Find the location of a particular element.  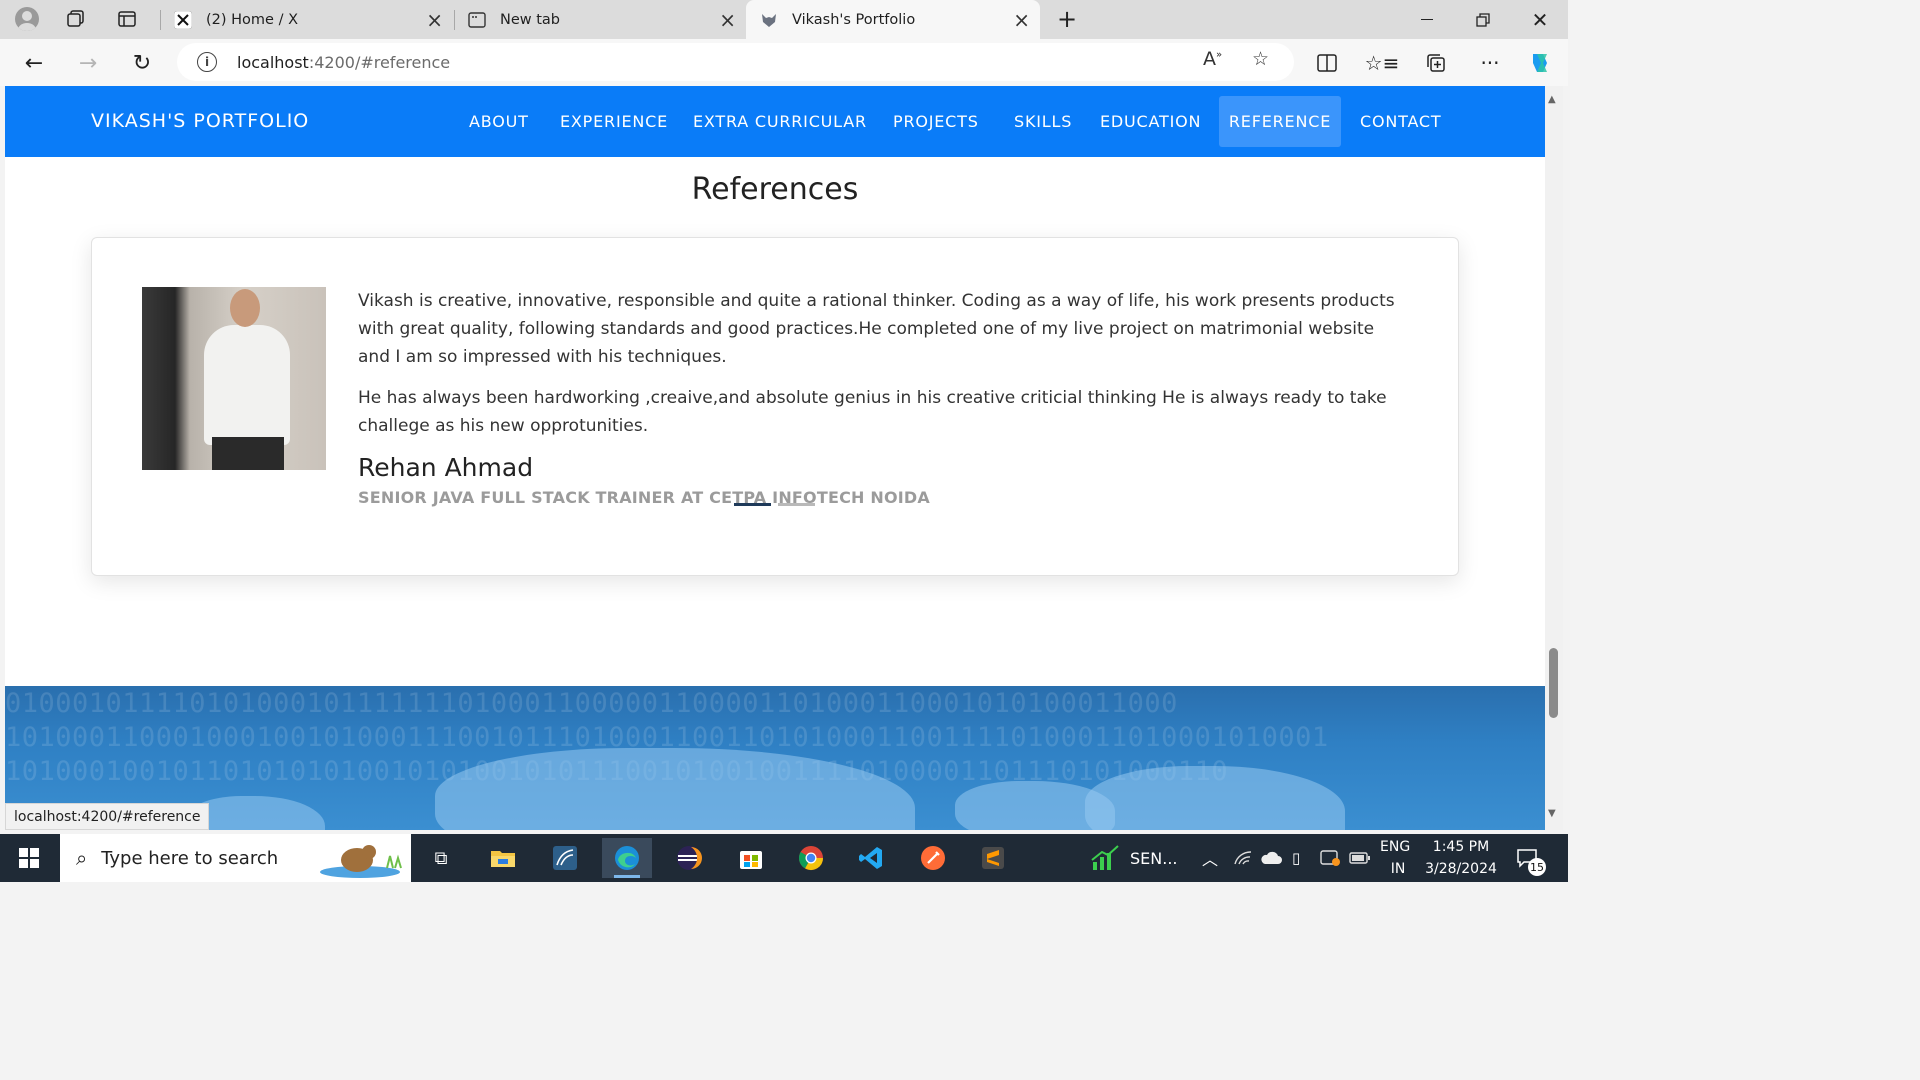

language-indicator: ENG IN is located at coordinates (1395, 858).